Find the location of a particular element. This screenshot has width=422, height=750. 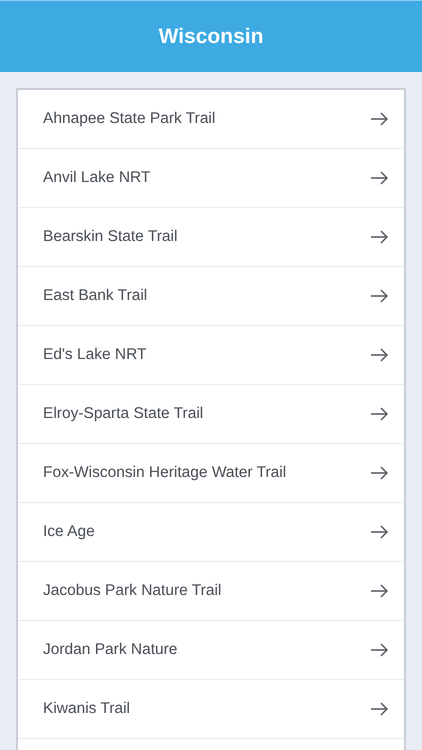

trail-name: Bearskin State Trail is located at coordinates (110, 237).